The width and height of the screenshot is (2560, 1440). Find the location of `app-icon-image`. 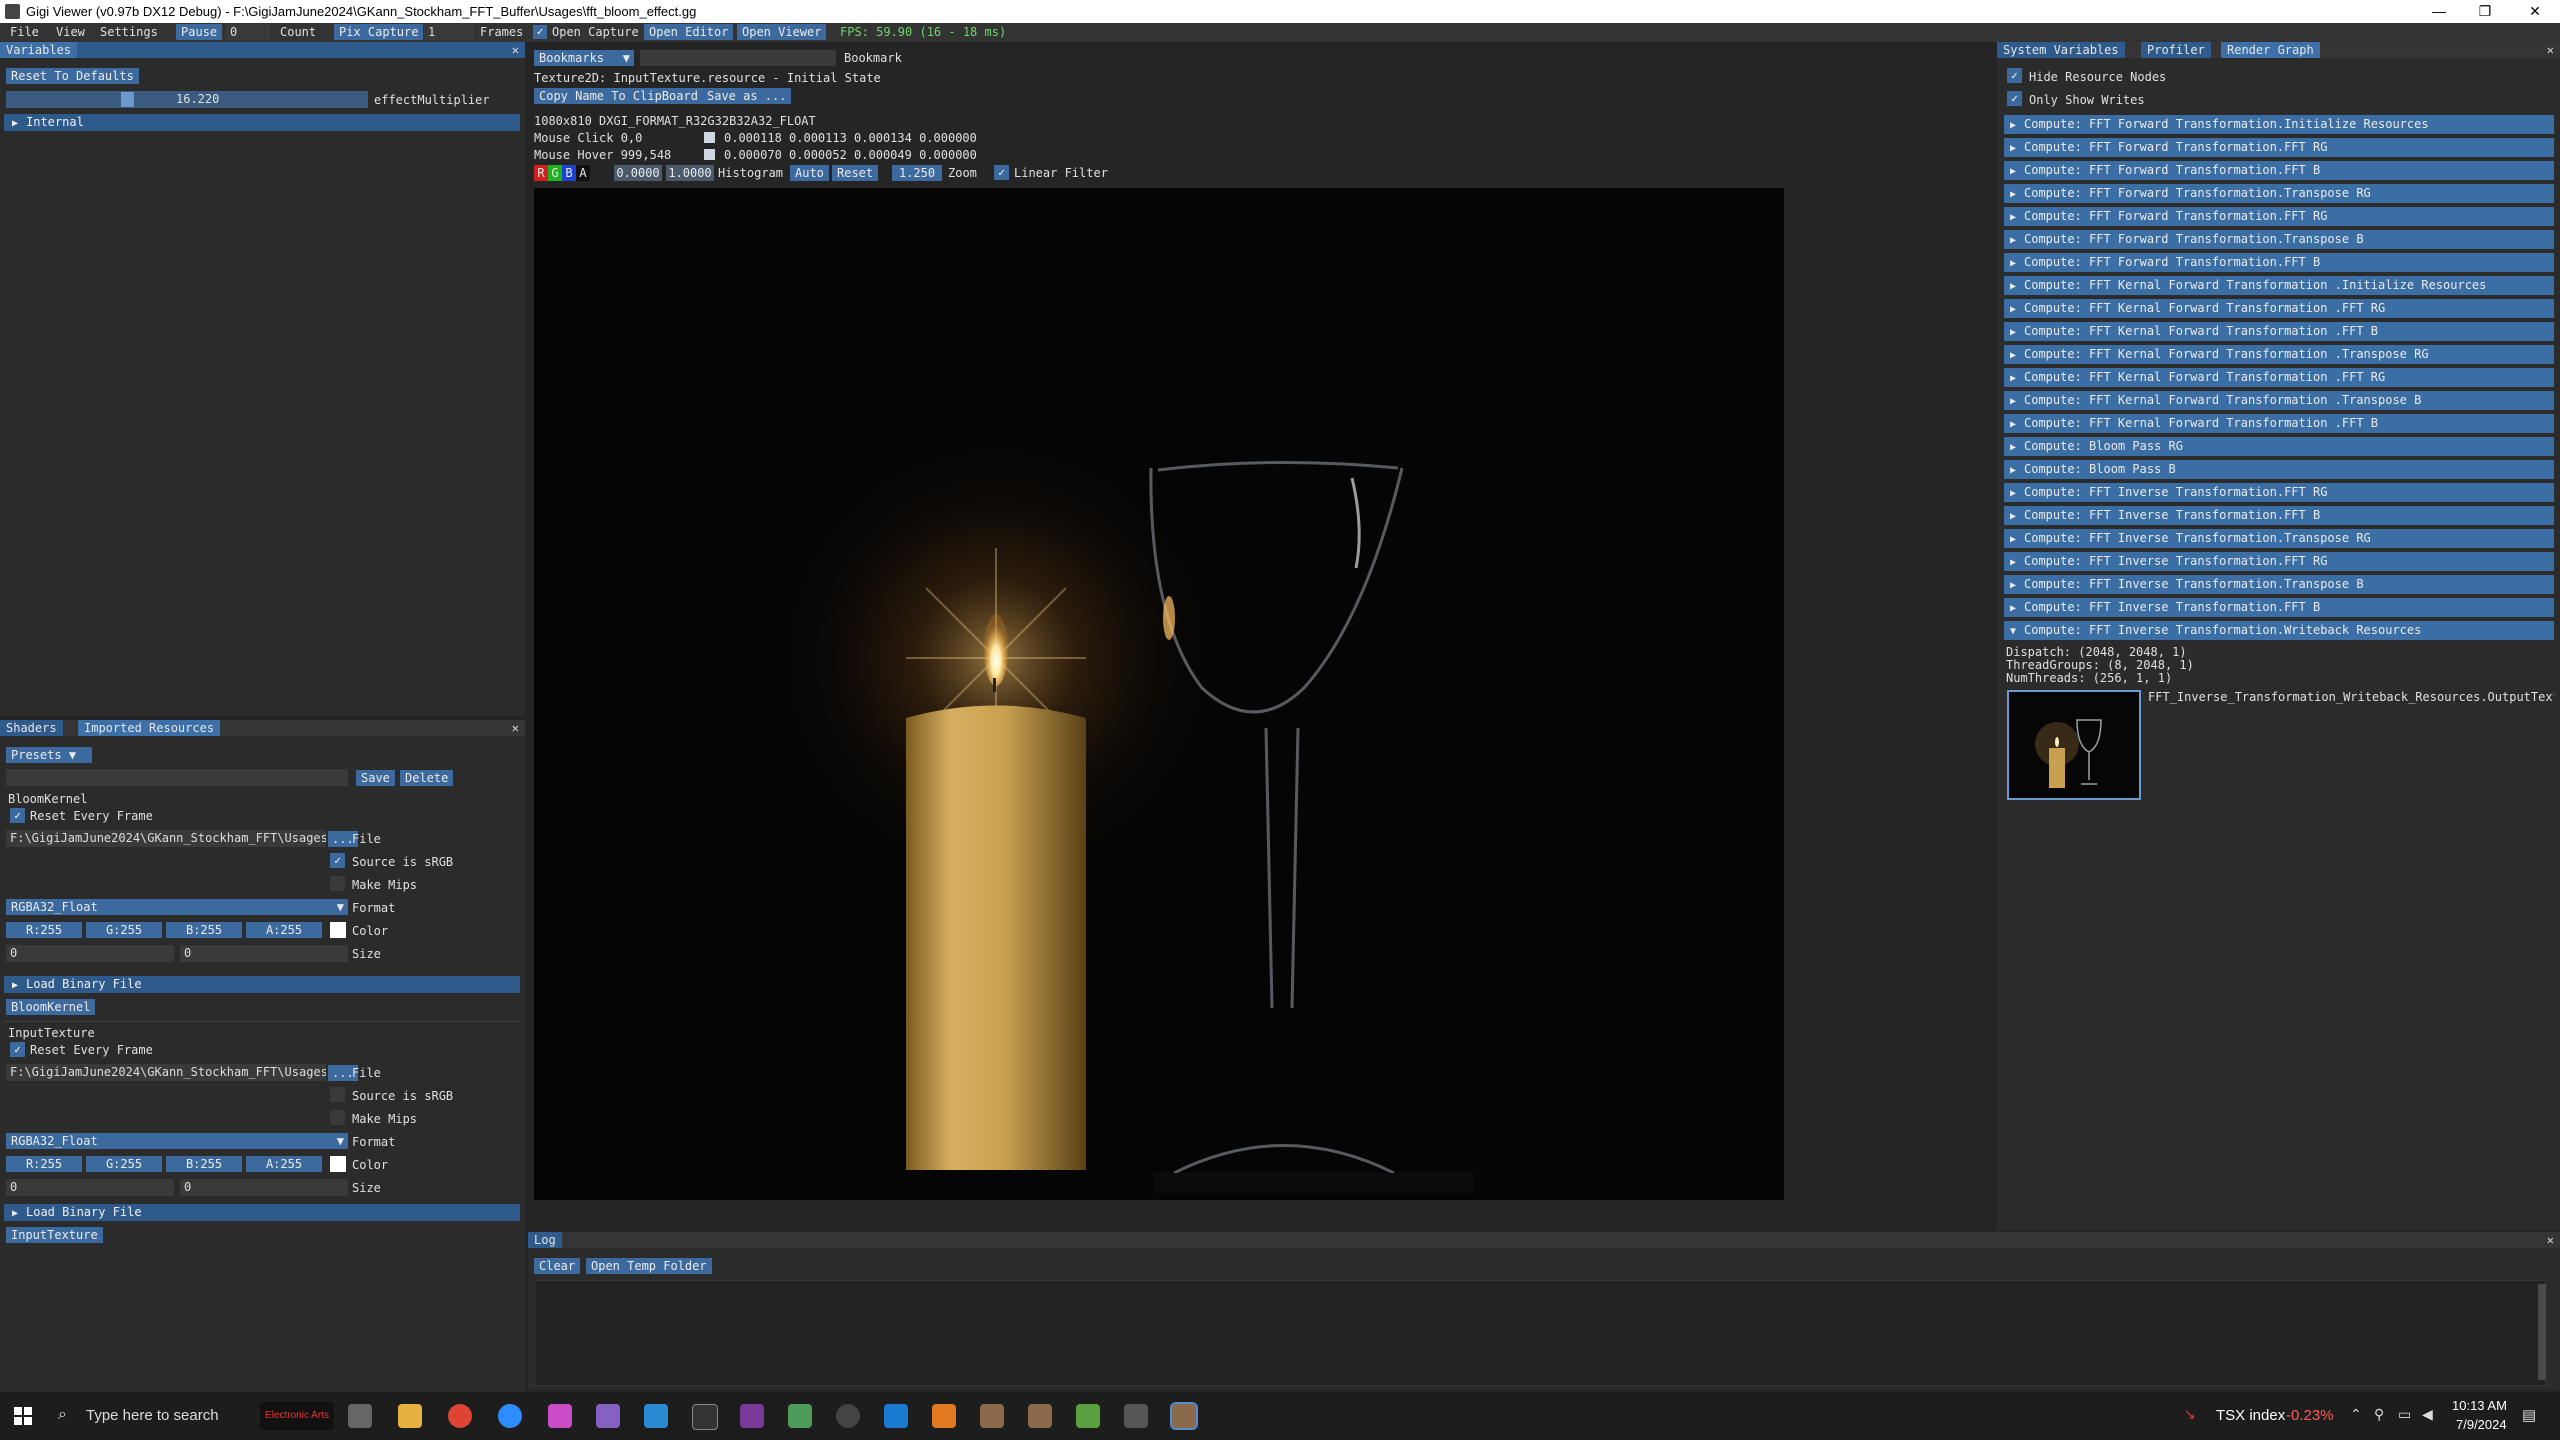

app-icon-image is located at coordinates (1088, 1416).